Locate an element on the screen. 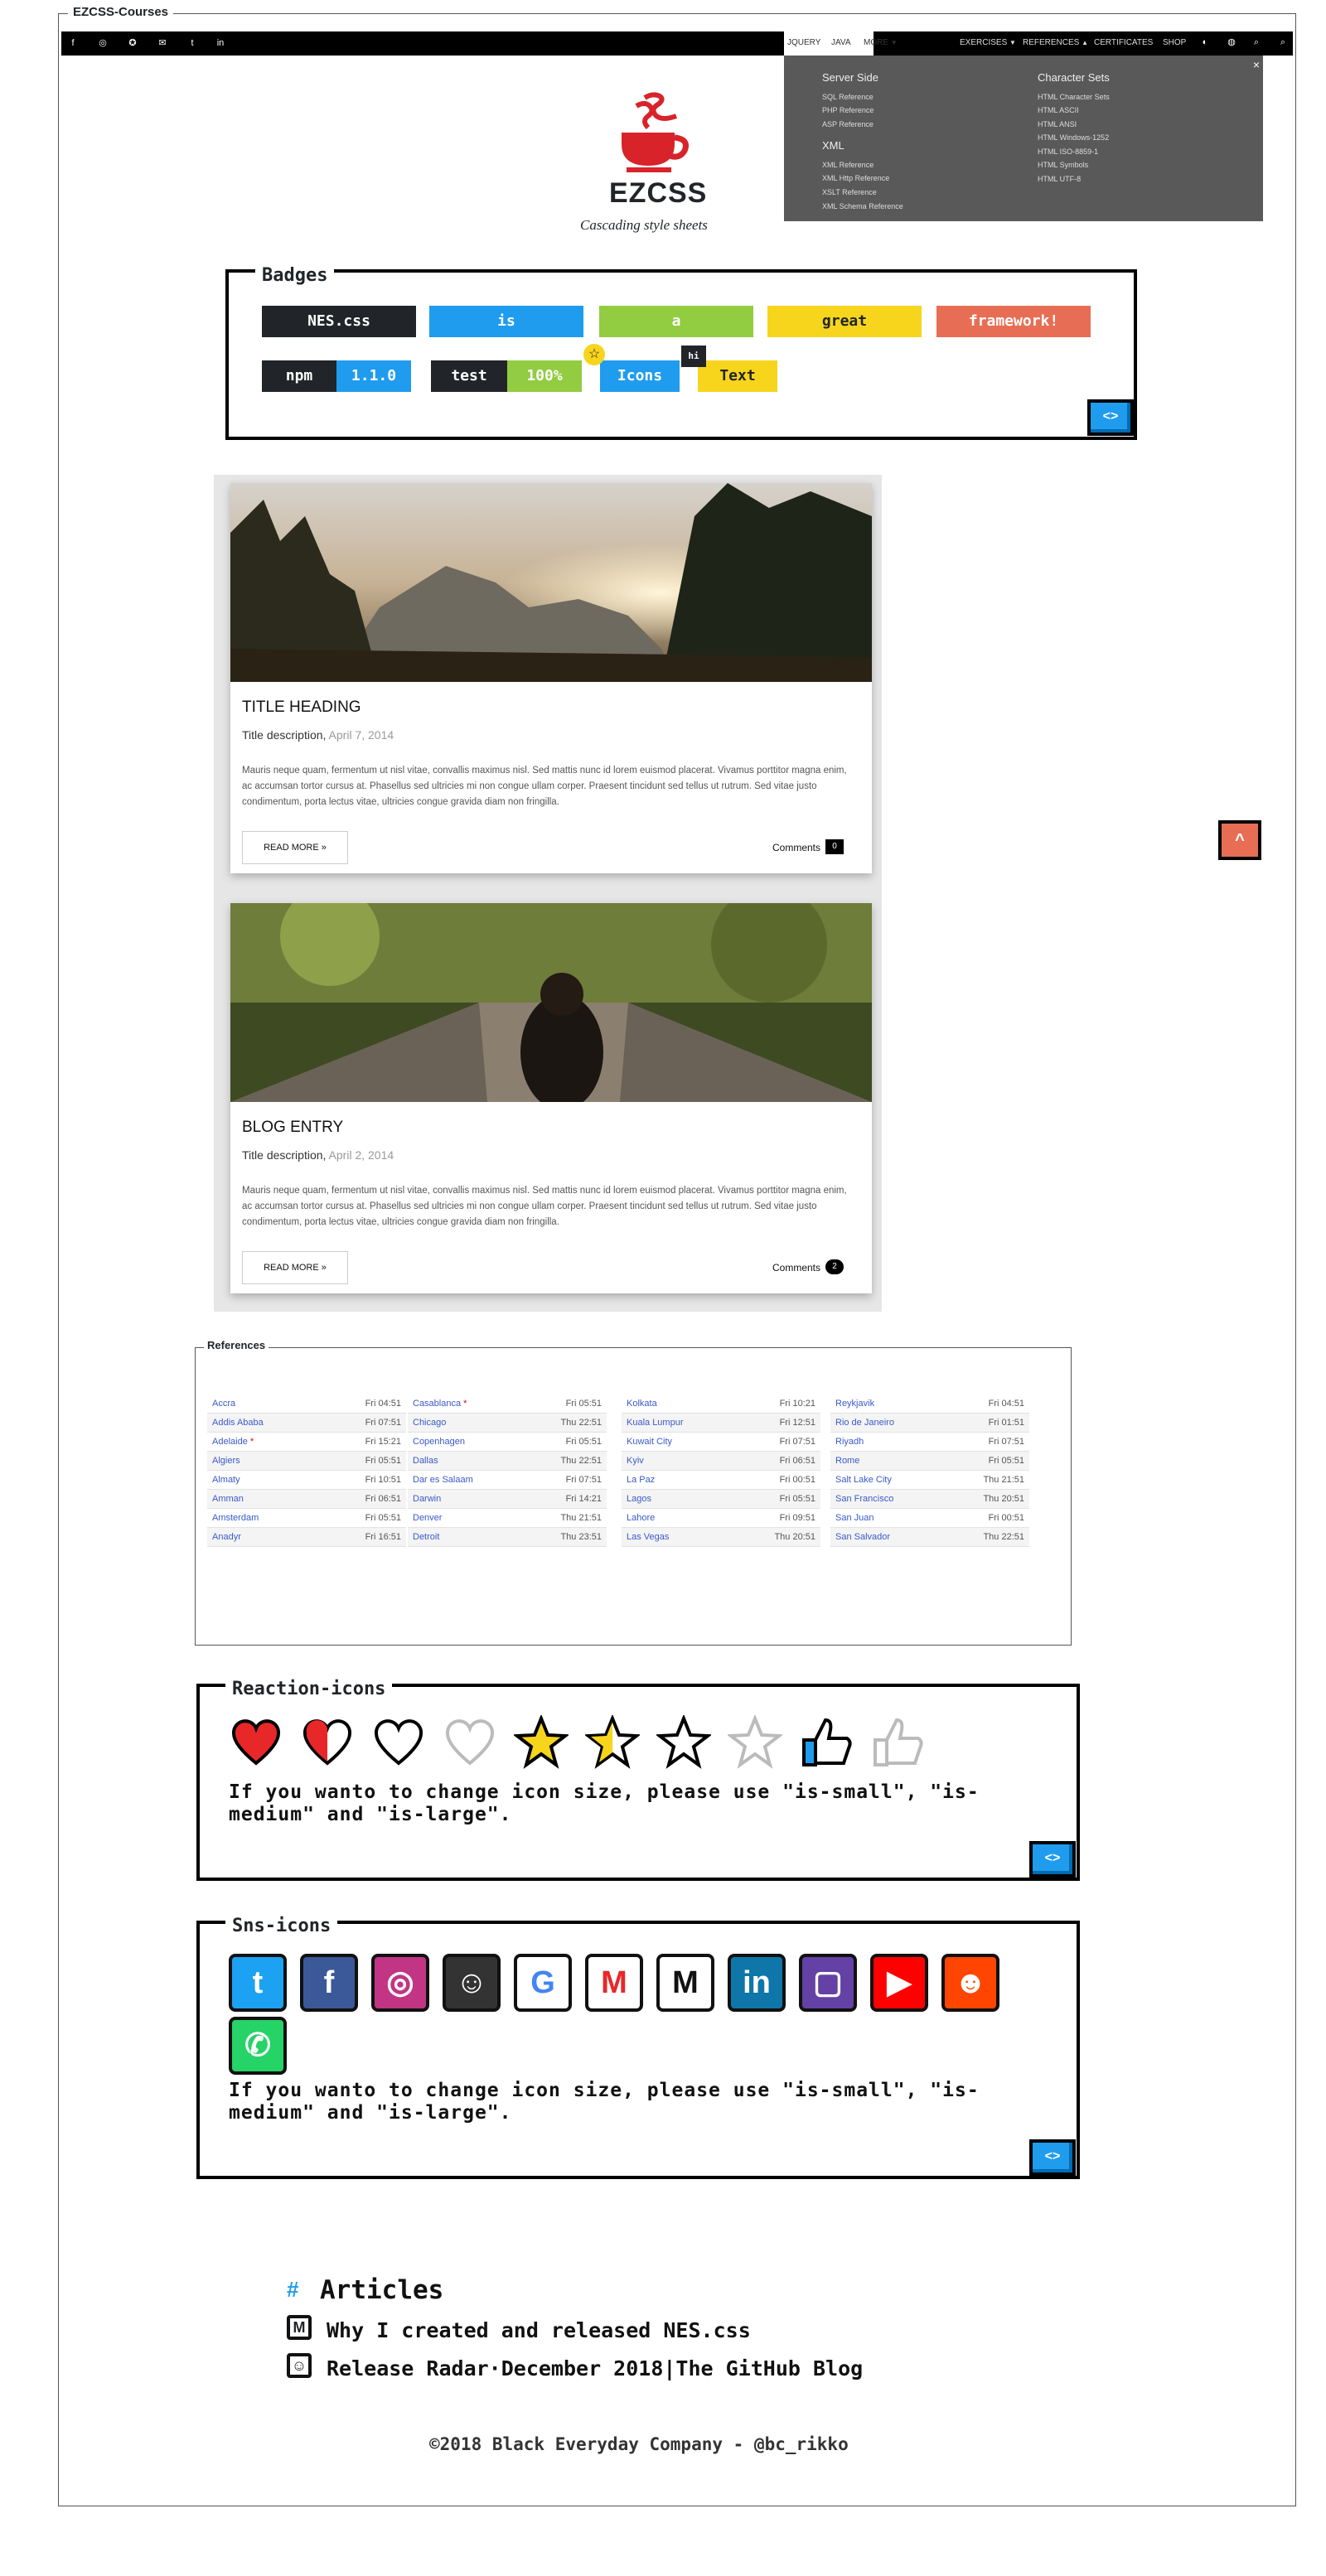  timezone-city-link: Las Vegas is located at coordinates (648, 1537).